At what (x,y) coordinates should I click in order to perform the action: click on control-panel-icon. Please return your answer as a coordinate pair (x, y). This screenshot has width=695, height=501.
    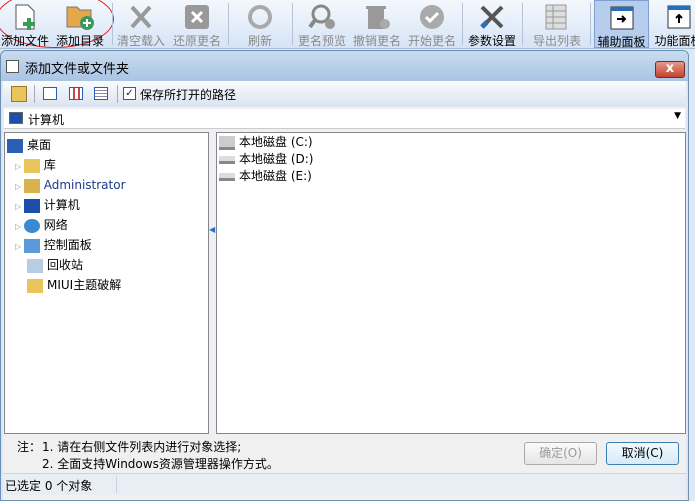
    Looking at the image, I should click on (31, 245).